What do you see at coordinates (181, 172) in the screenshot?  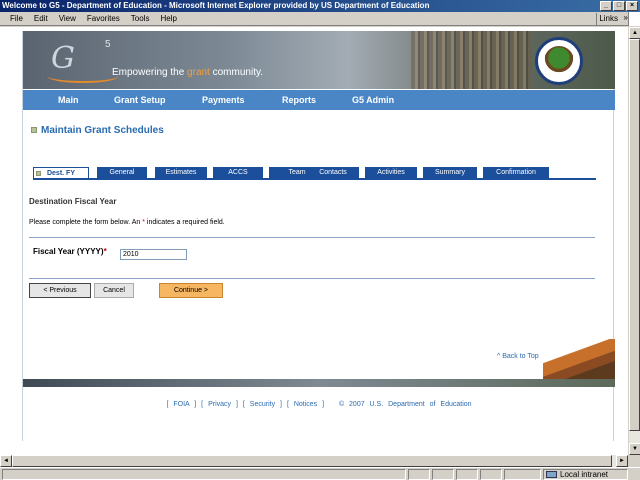 I see `tab-estimates: Estimates` at bounding box center [181, 172].